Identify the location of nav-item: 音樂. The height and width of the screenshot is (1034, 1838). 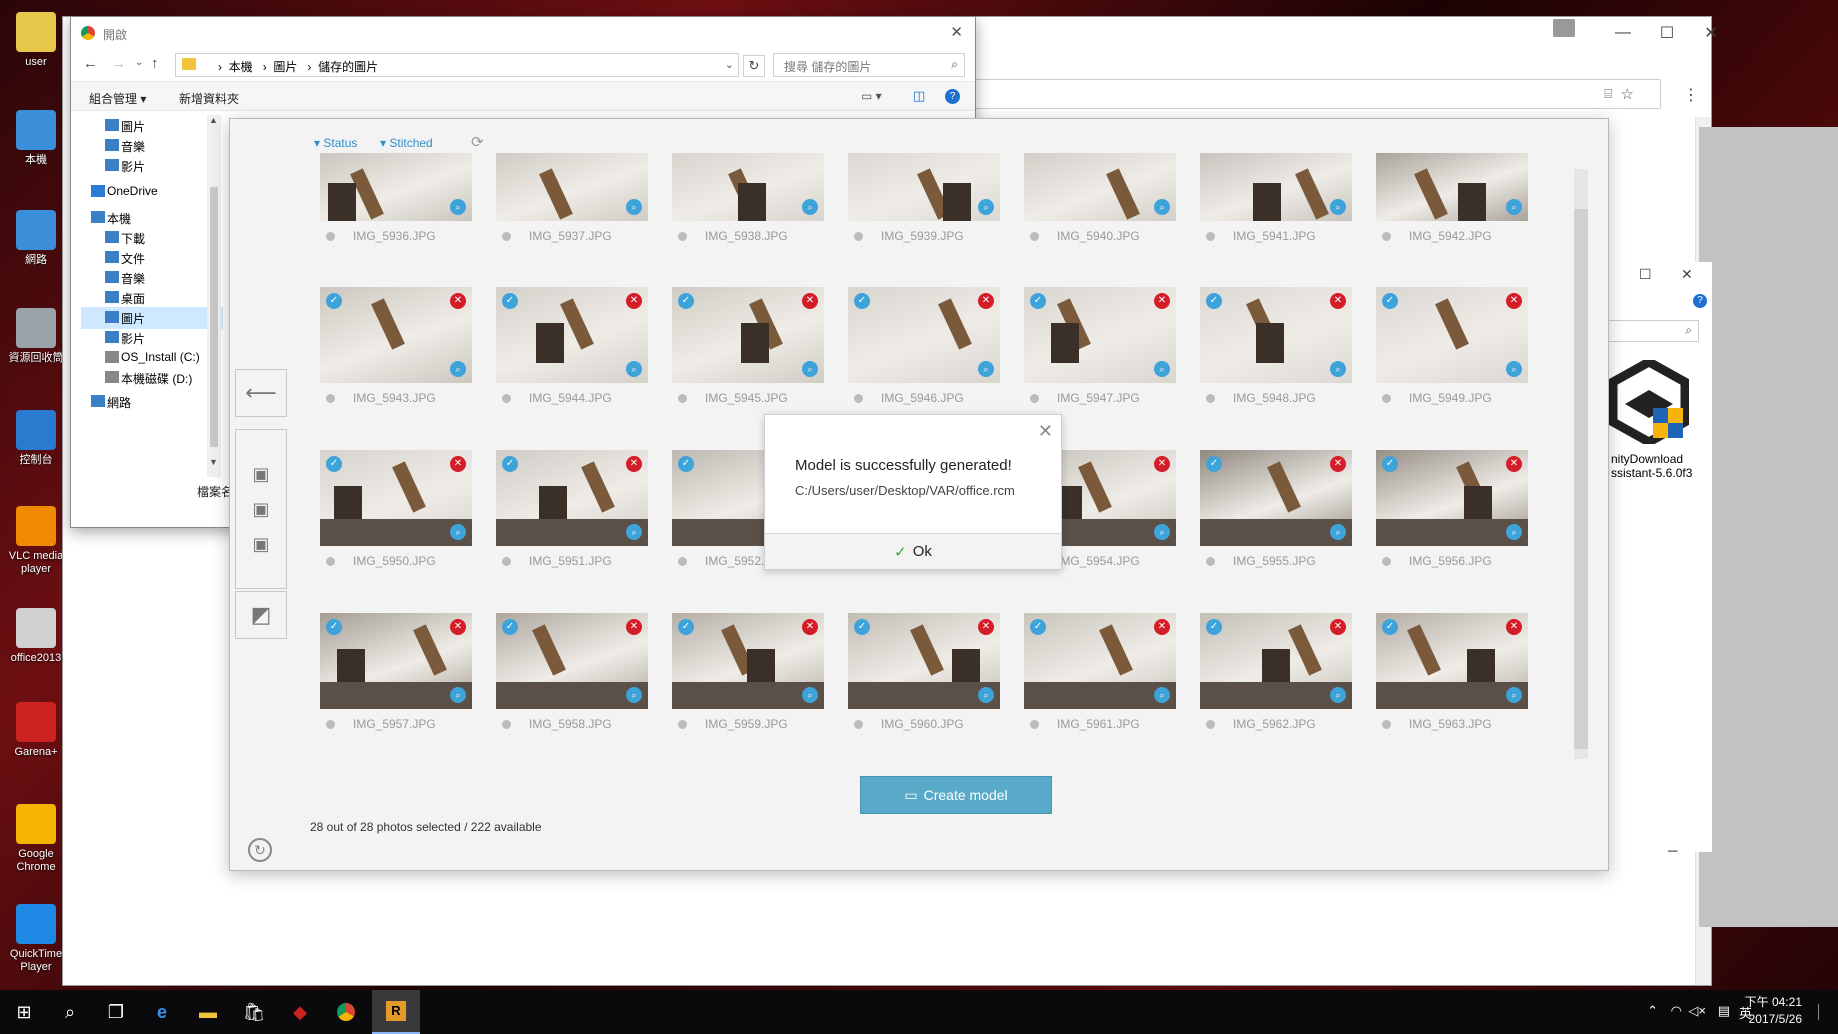
(152, 278).